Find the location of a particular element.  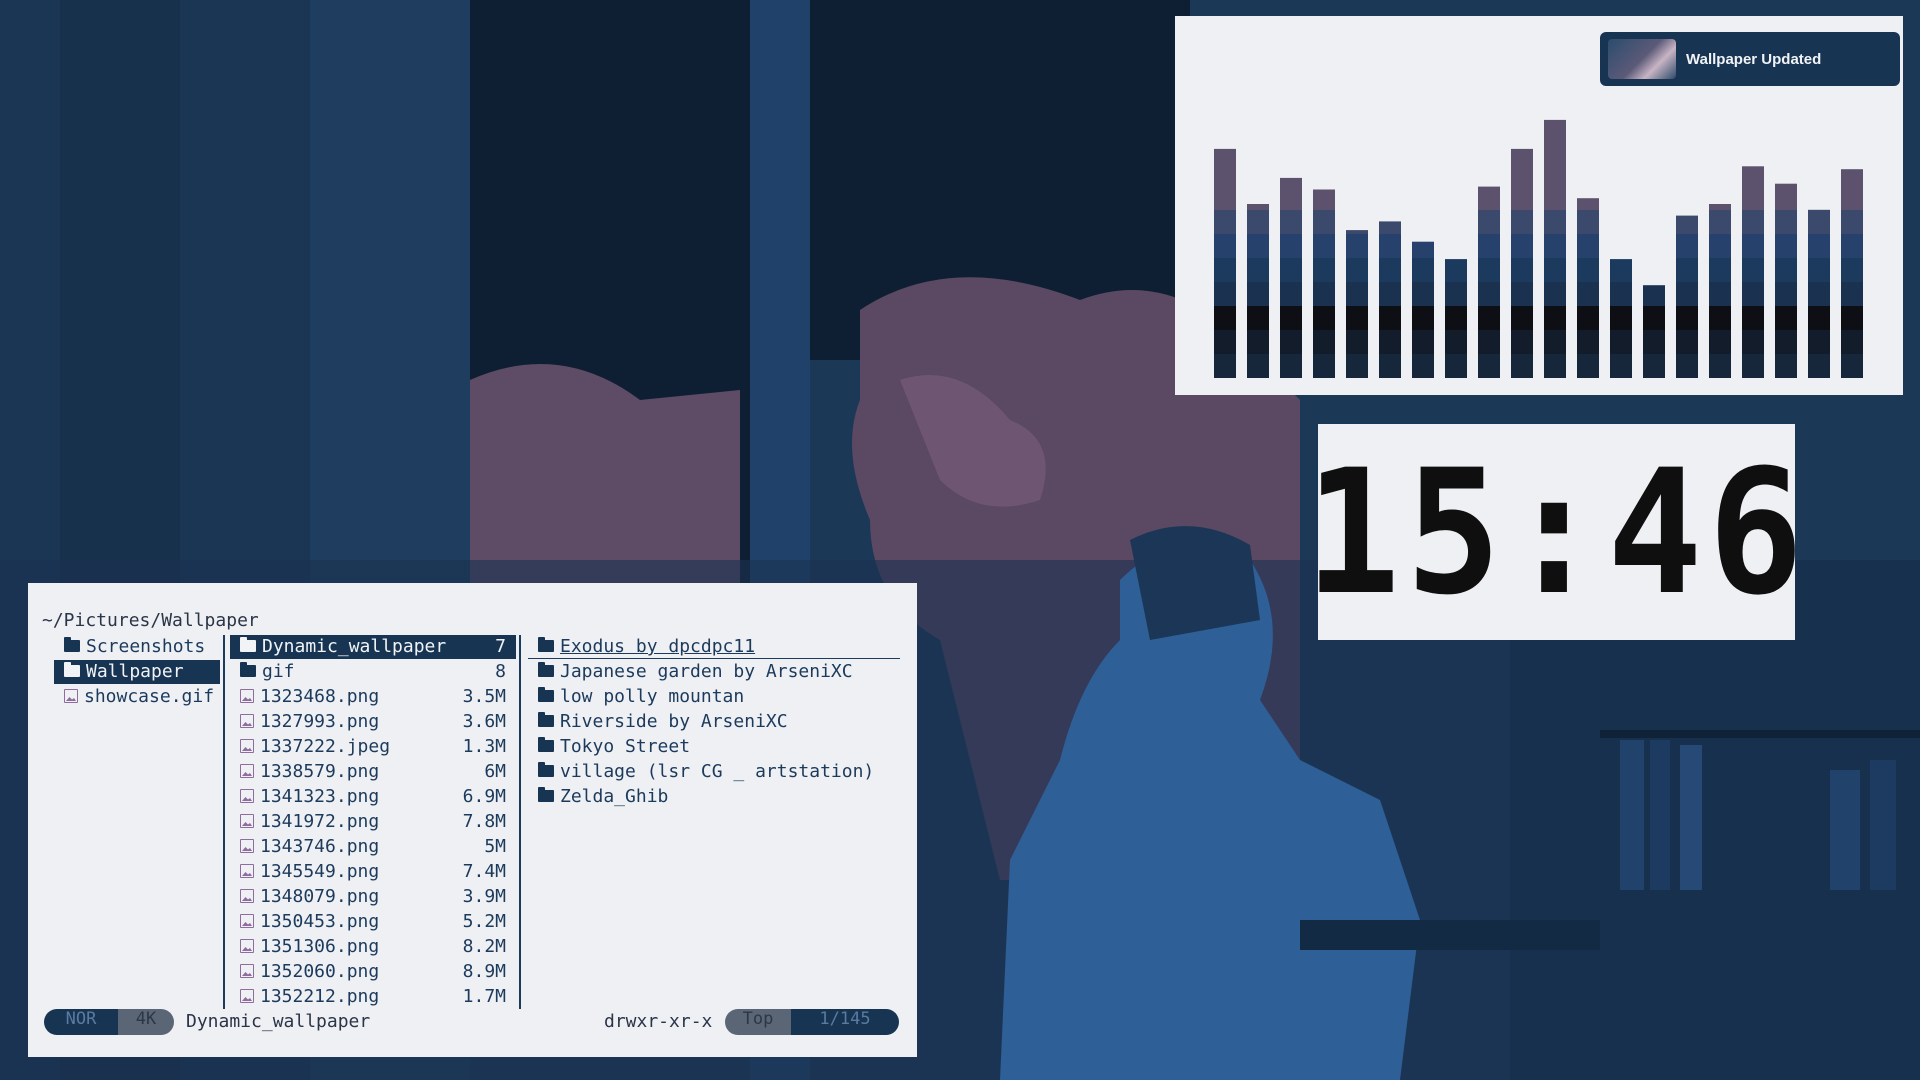

item-size: 5M is located at coordinates (495, 846).